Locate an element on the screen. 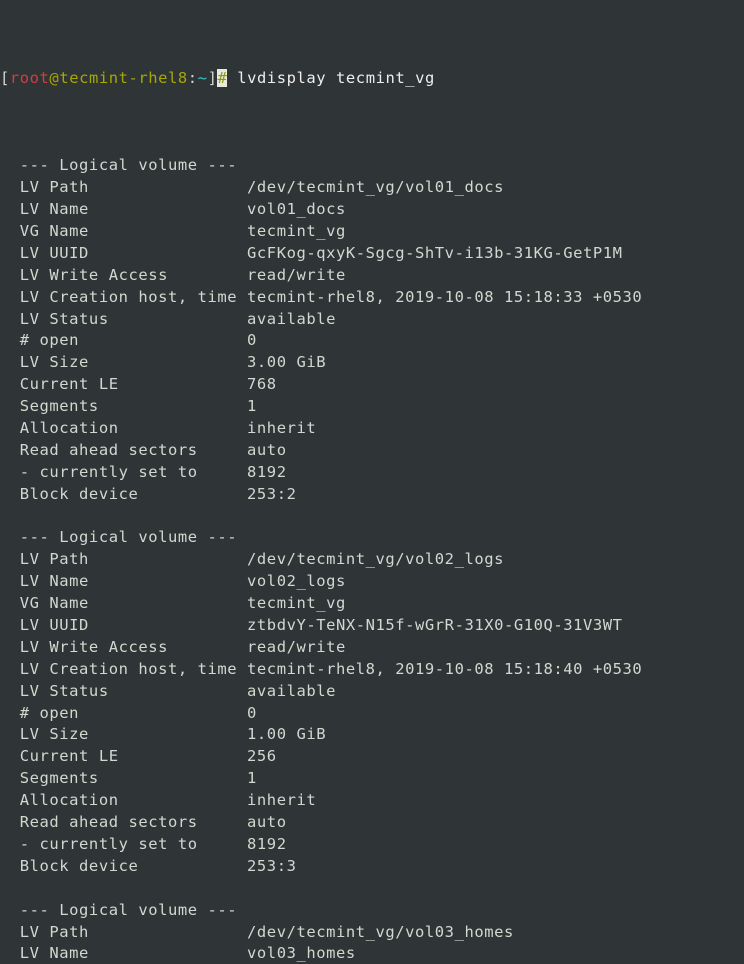 This screenshot has height=964, width=744. output-row: LV Name vol01_docs is located at coordinates (372, 210).